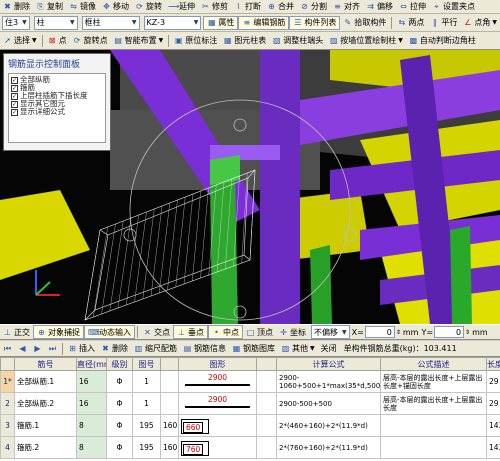 This screenshot has width=500, height=461. What do you see at coordinates (453, 6) in the screenshot?
I see `toolbar-grip-button: ⌖ 设置夹点` at bounding box center [453, 6].